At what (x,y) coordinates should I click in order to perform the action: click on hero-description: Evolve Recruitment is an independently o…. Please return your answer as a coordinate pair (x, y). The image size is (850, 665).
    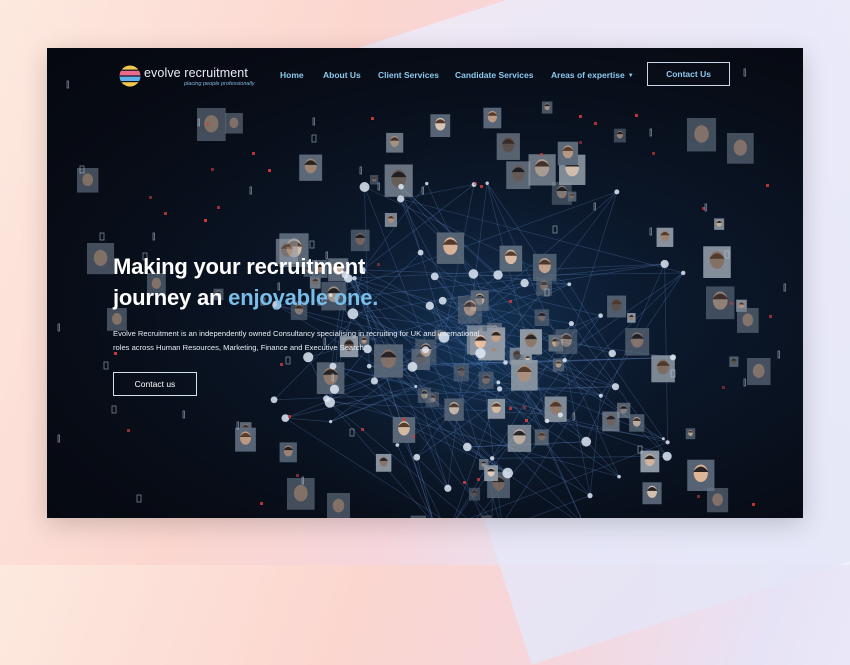
    Looking at the image, I should click on (303, 341).